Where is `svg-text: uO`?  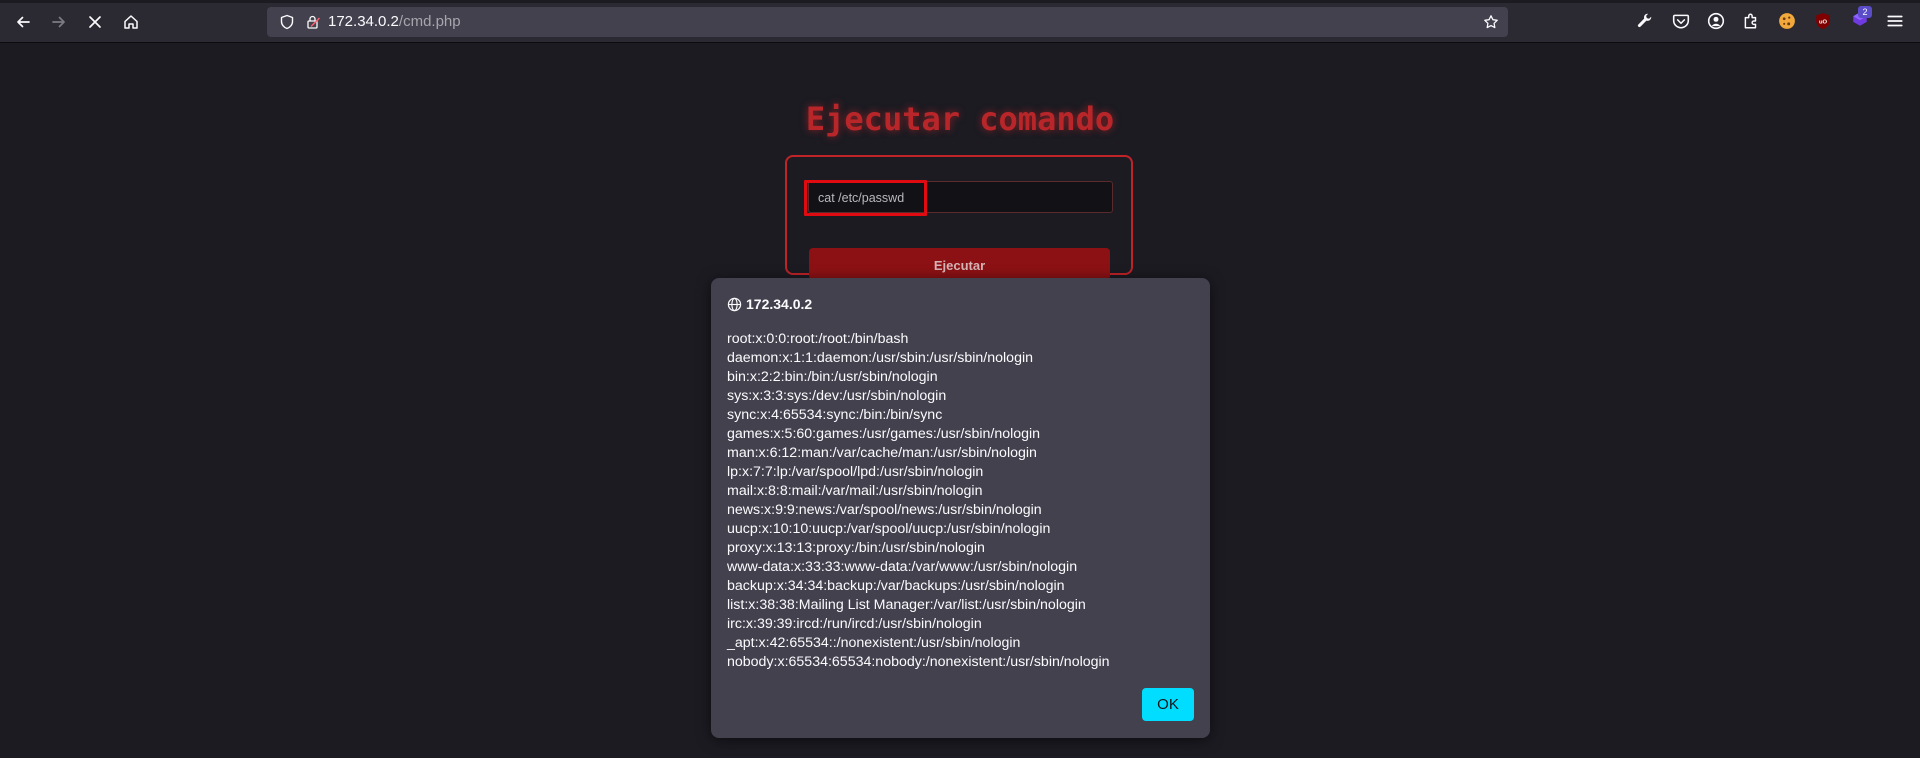 svg-text: uO is located at coordinates (1823, 23).